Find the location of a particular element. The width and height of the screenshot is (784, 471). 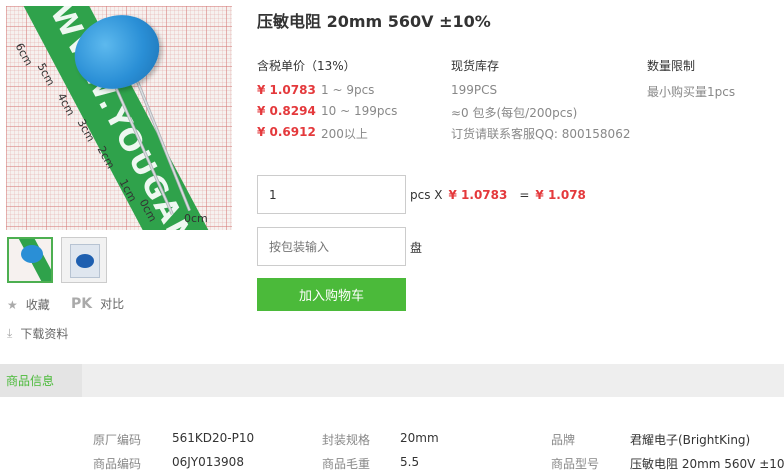

download-label: 下载资料 is located at coordinates (44, 334).